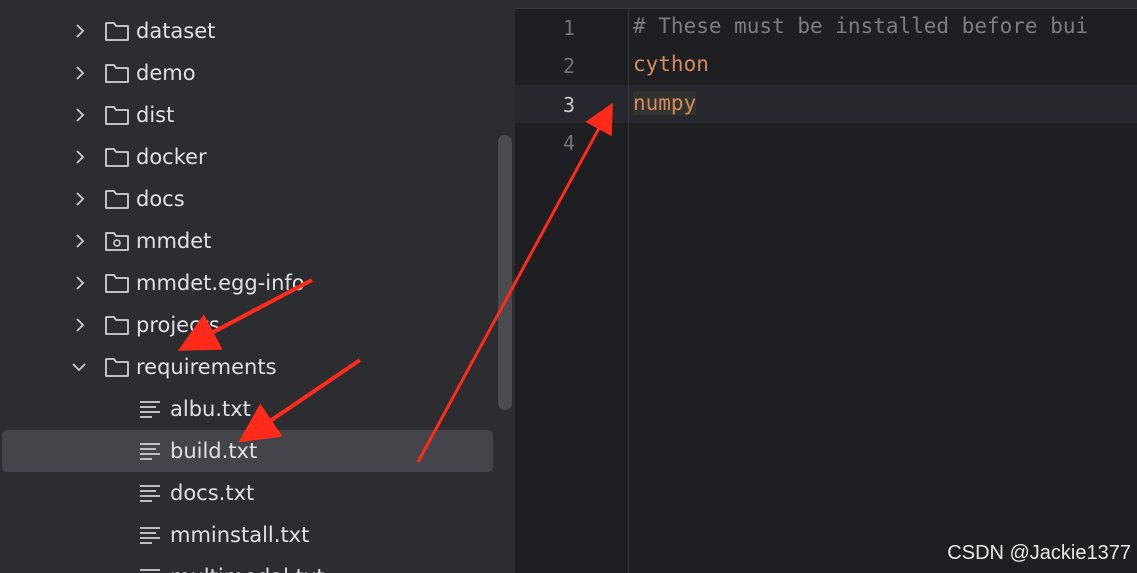  I want to click on tree-item-projects: projects, so click(247, 325).